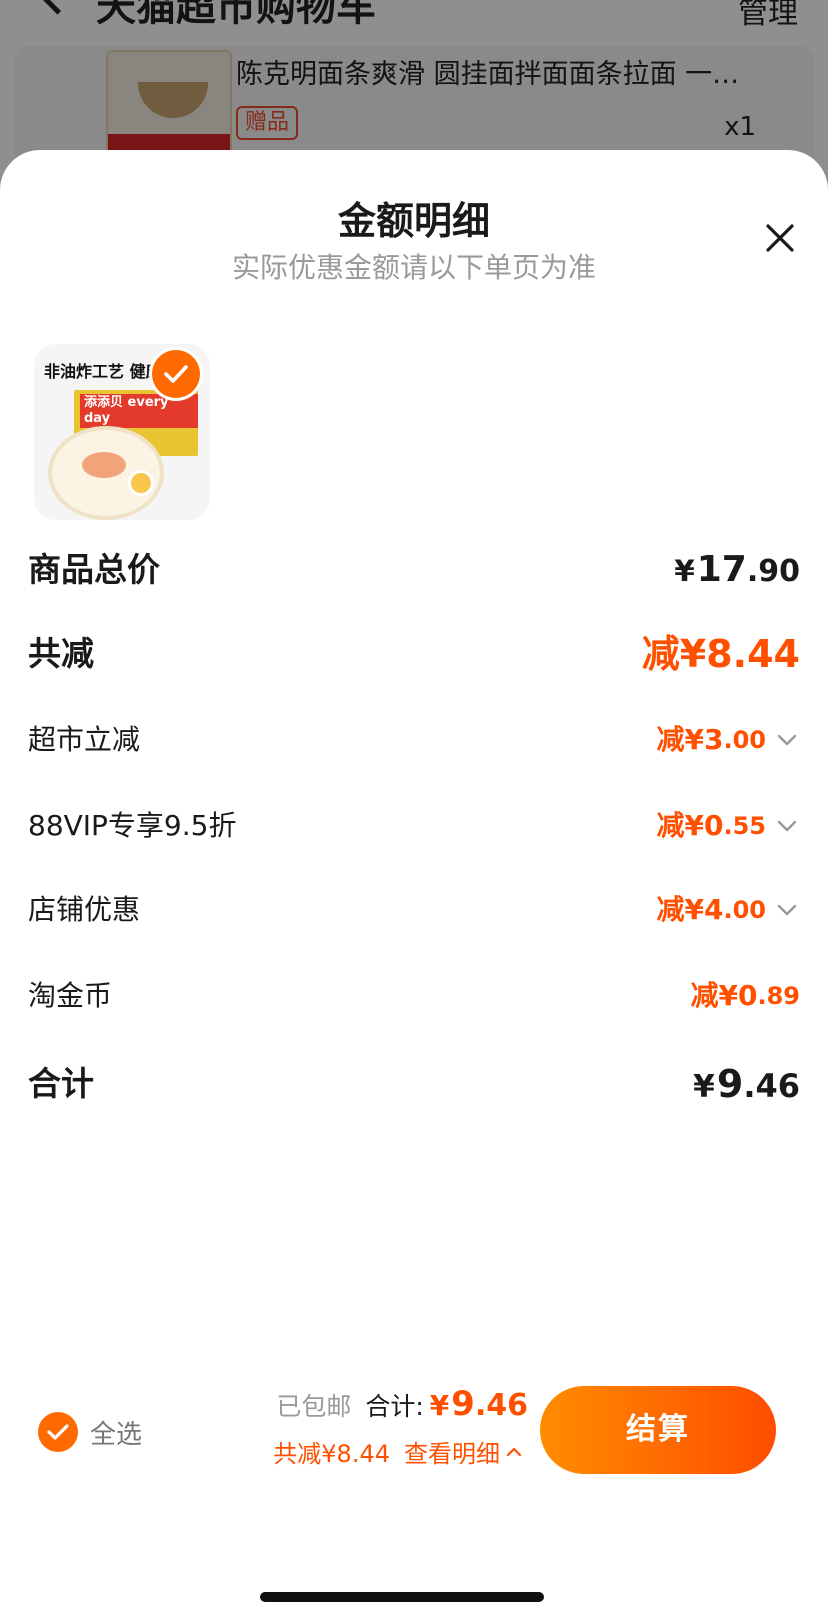 The width and height of the screenshot is (828, 1620). What do you see at coordinates (720, 654) in the screenshot?
I see `total-discount-value: 减¥8.44` at bounding box center [720, 654].